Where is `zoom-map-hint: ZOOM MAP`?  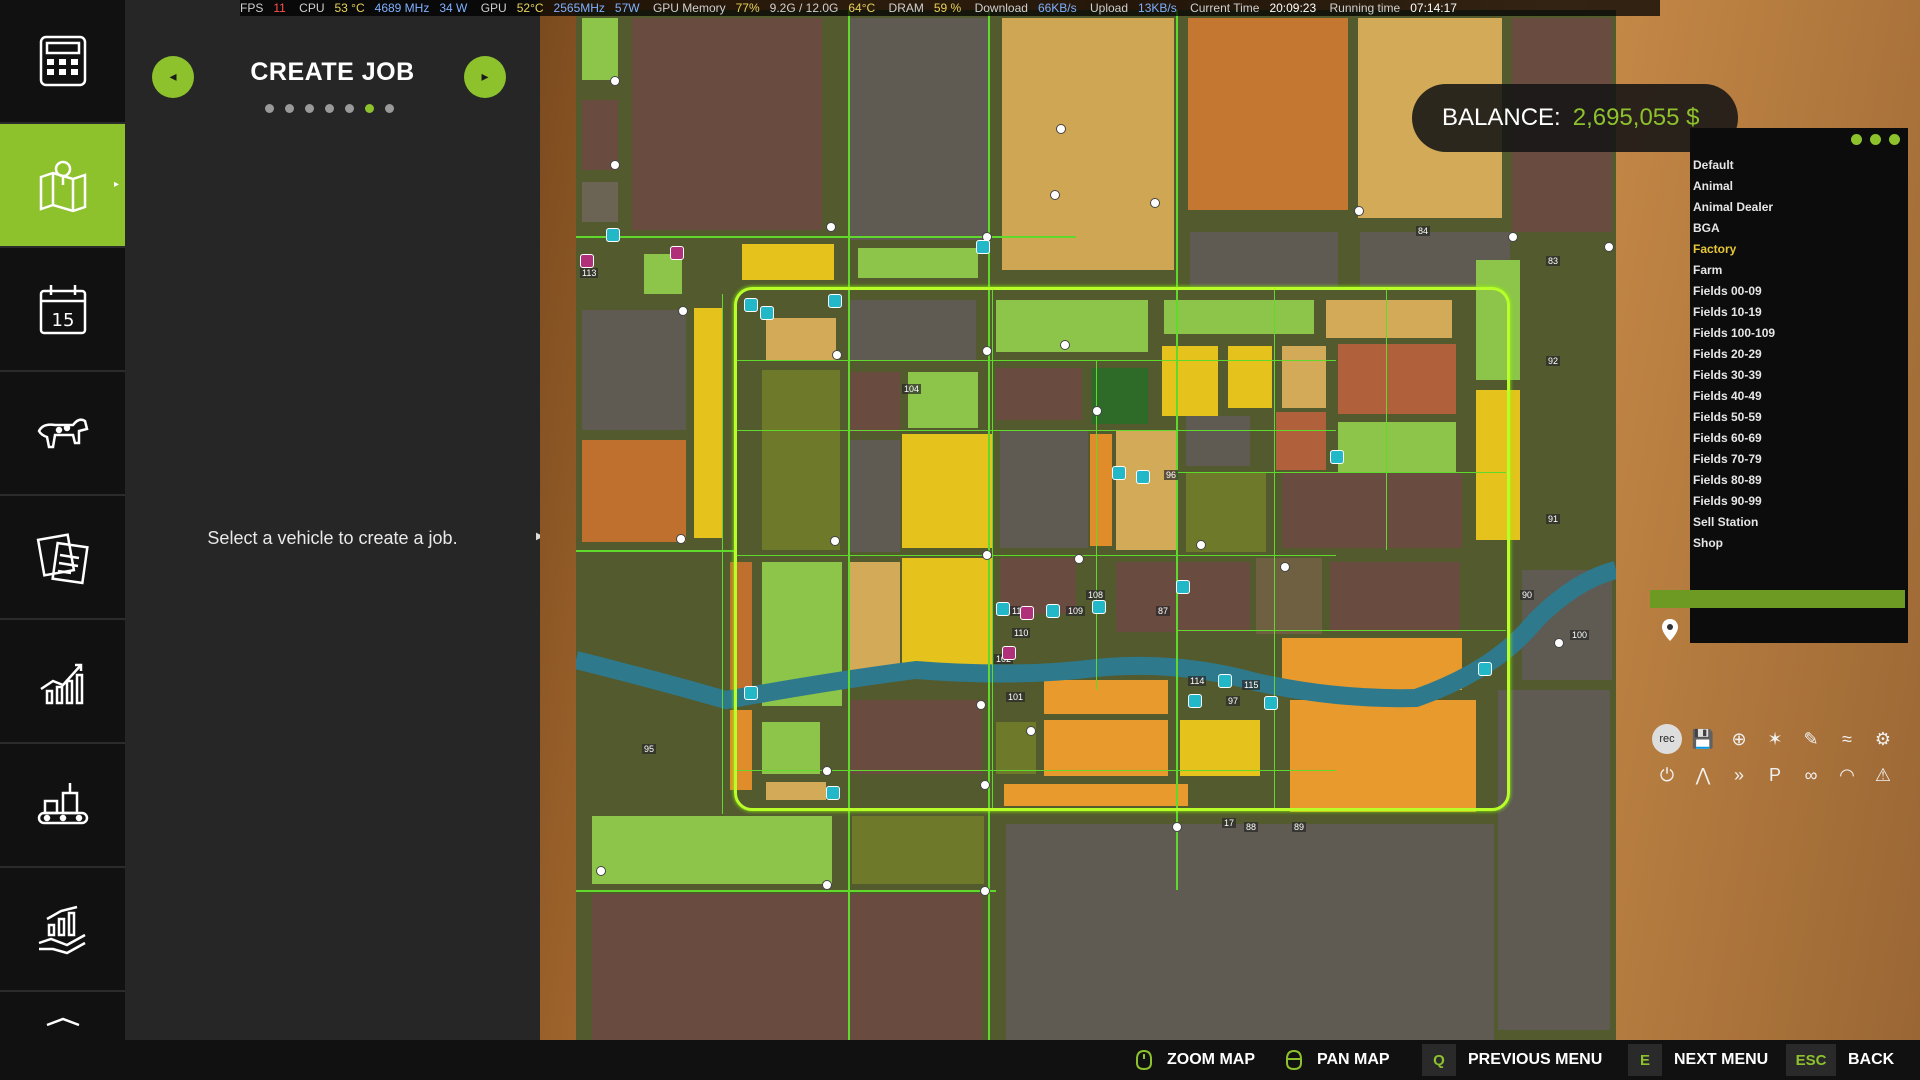 zoom-map-hint: ZOOM MAP is located at coordinates (1194, 1060).